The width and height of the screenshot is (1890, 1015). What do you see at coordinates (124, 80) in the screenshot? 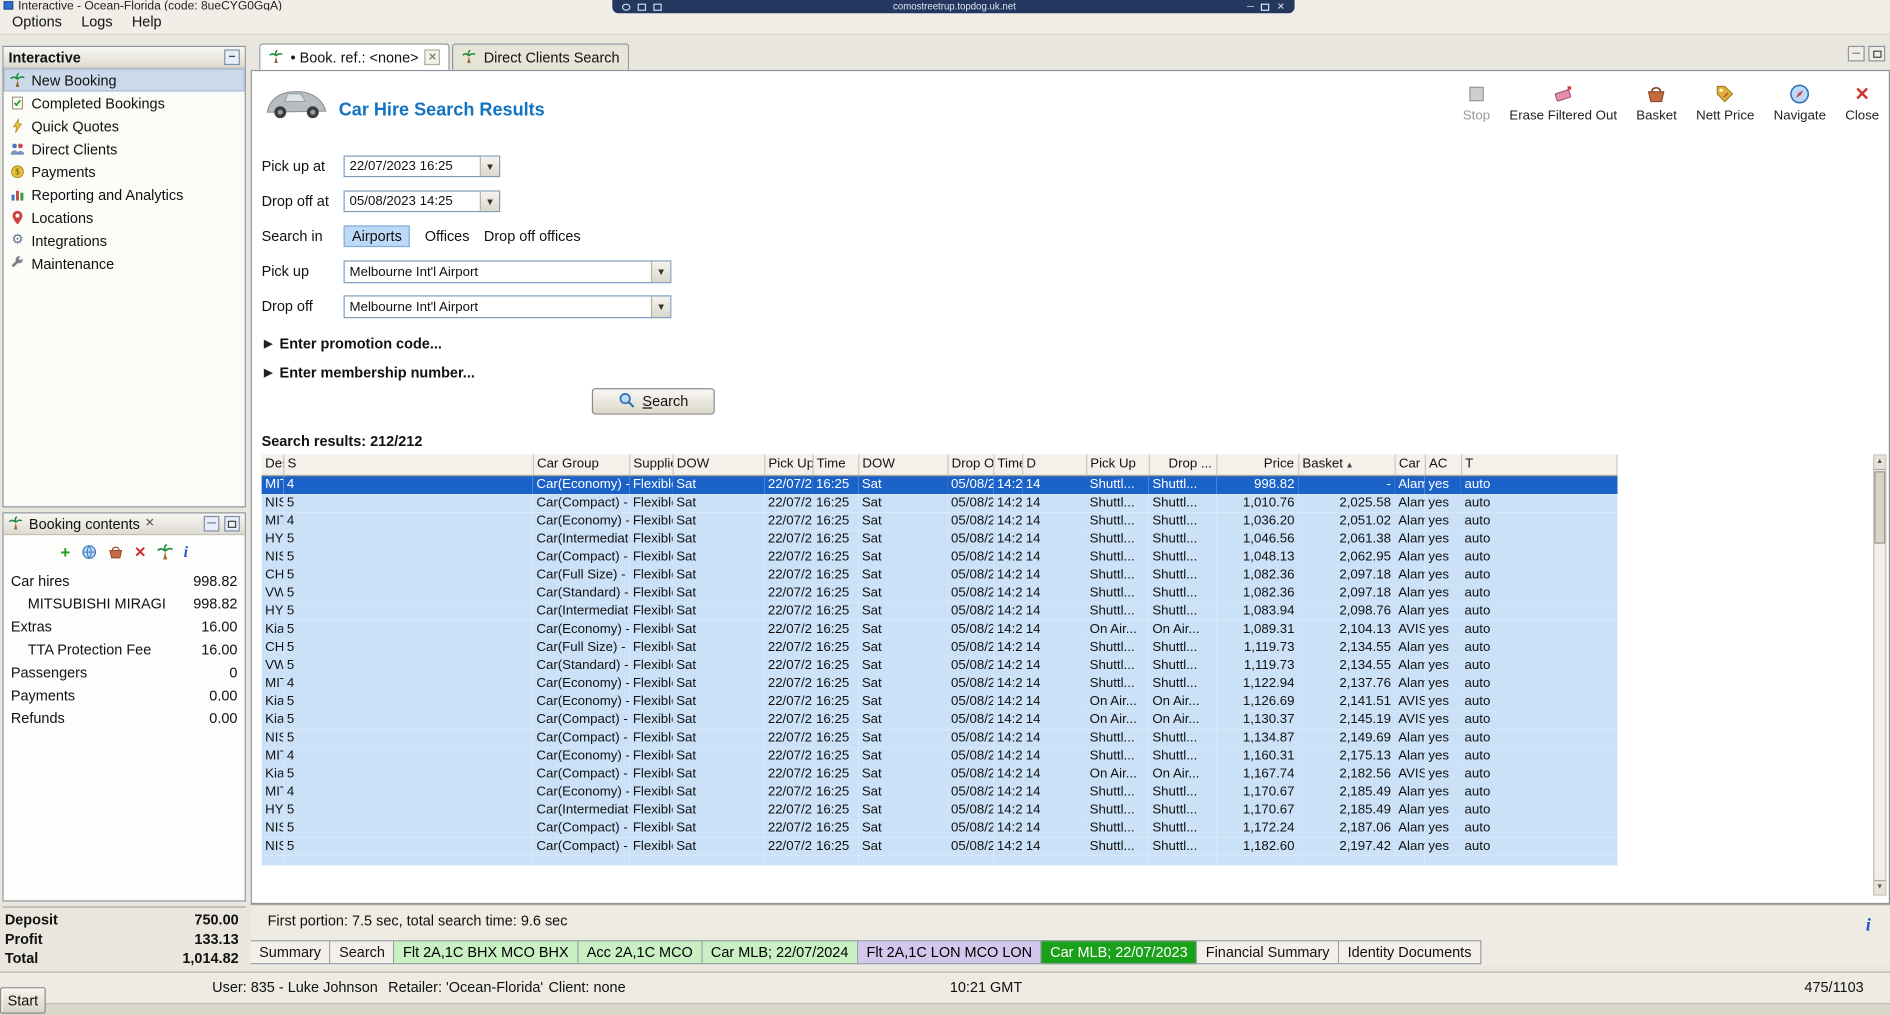
I see `sidebar-item-new-booking: New Booking` at bounding box center [124, 80].